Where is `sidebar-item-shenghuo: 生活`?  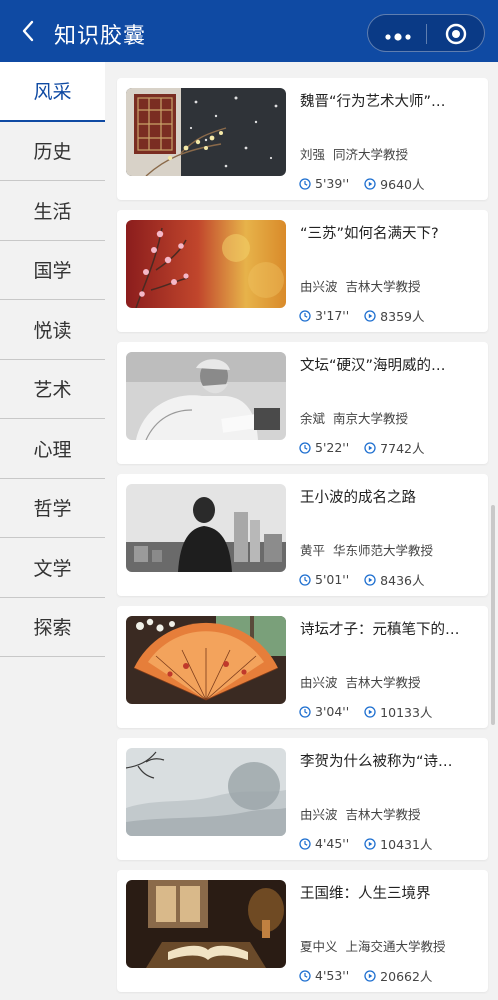 sidebar-item-shenghuo: 生活 is located at coordinates (52, 211).